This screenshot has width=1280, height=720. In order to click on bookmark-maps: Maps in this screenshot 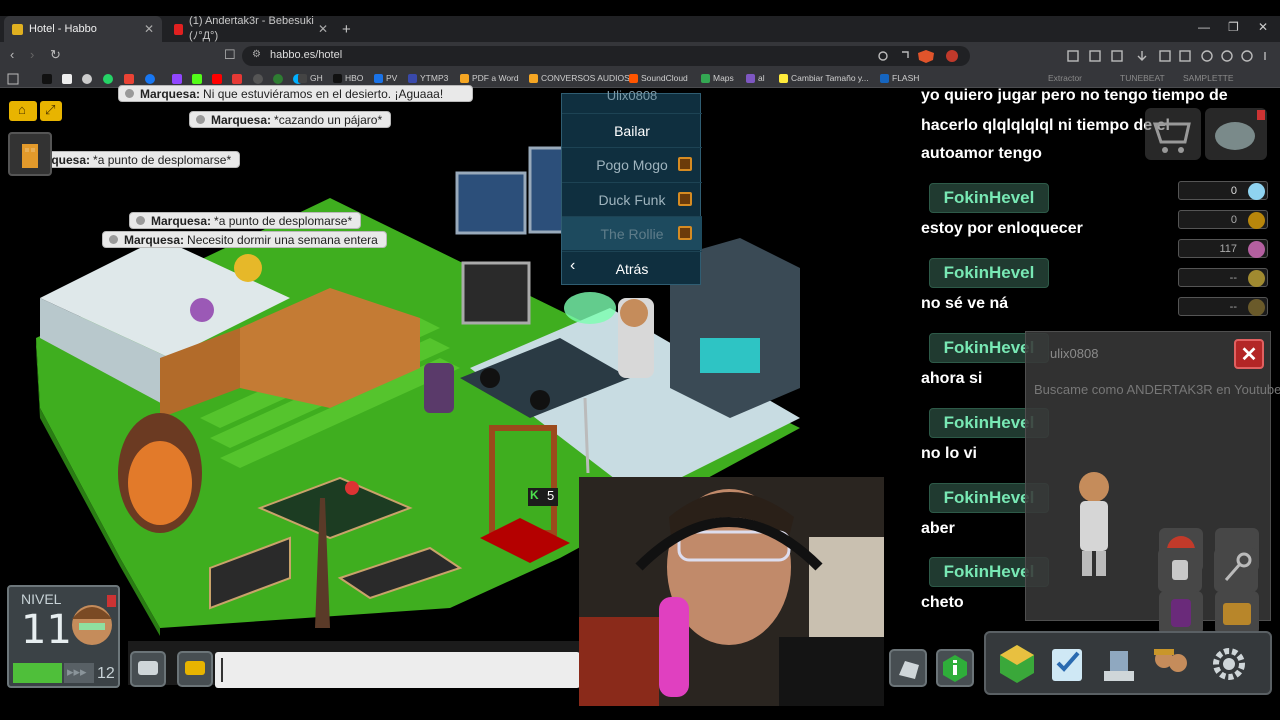, I will do `click(717, 78)`.